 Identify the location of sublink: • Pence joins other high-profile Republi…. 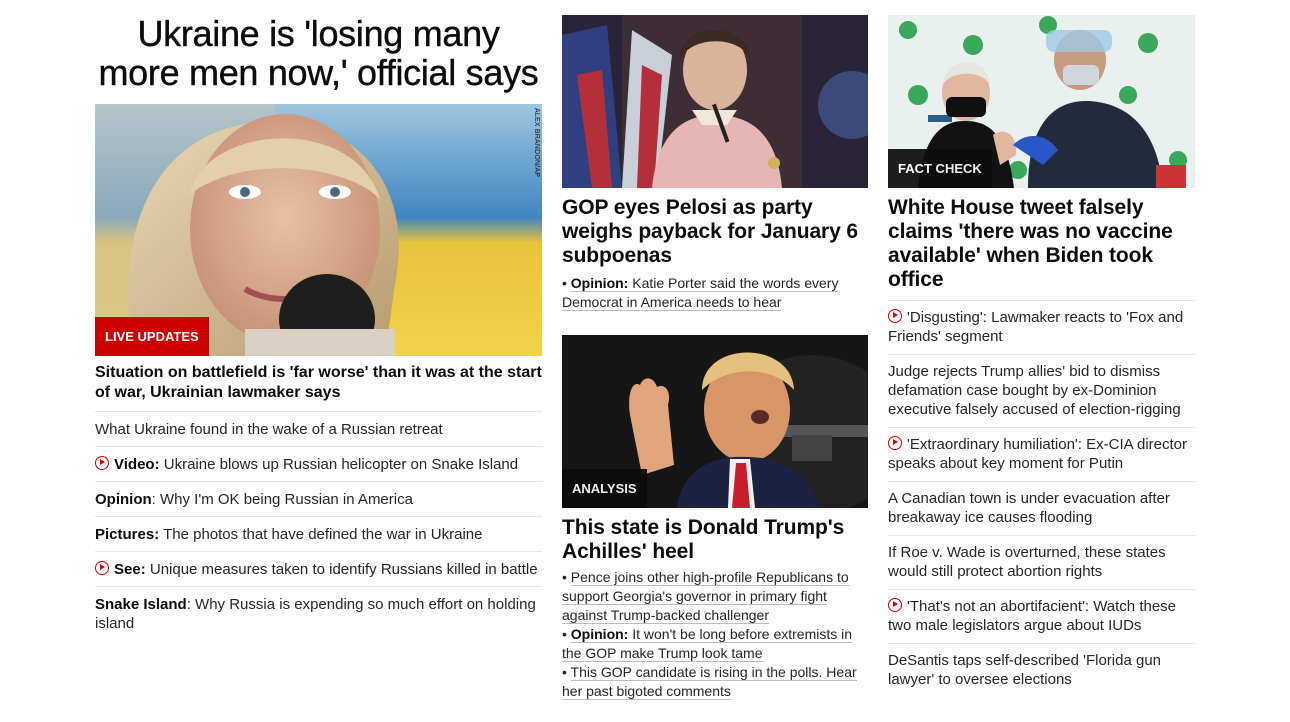
(715, 596).